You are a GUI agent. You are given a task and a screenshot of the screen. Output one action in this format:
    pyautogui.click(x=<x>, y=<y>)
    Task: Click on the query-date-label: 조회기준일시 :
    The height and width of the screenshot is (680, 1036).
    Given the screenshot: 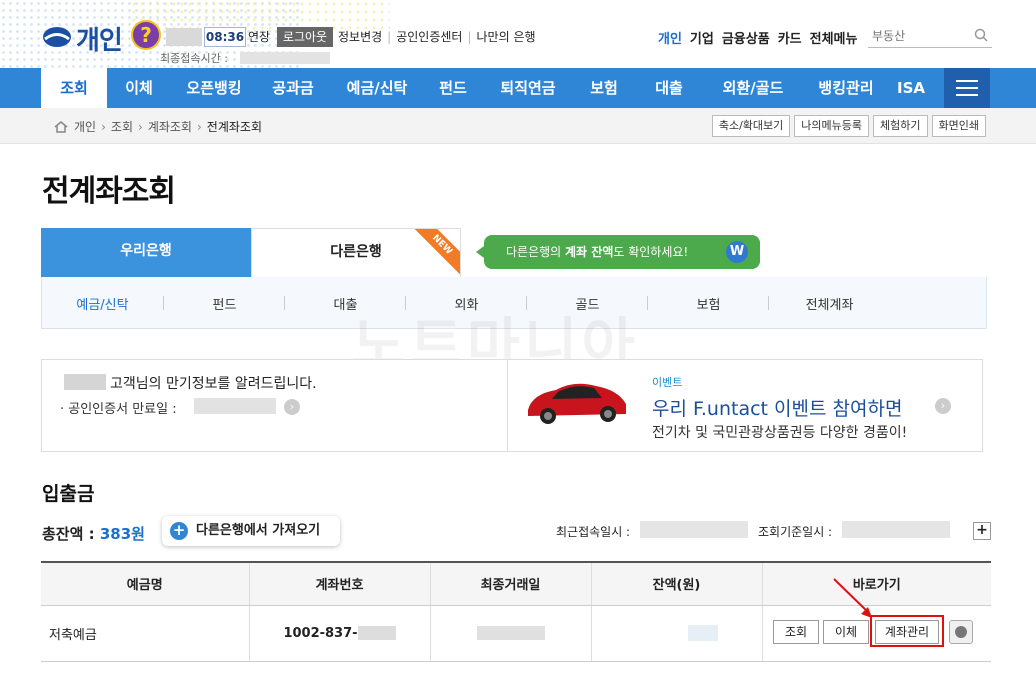 What is the action you would take?
    pyautogui.click(x=795, y=532)
    